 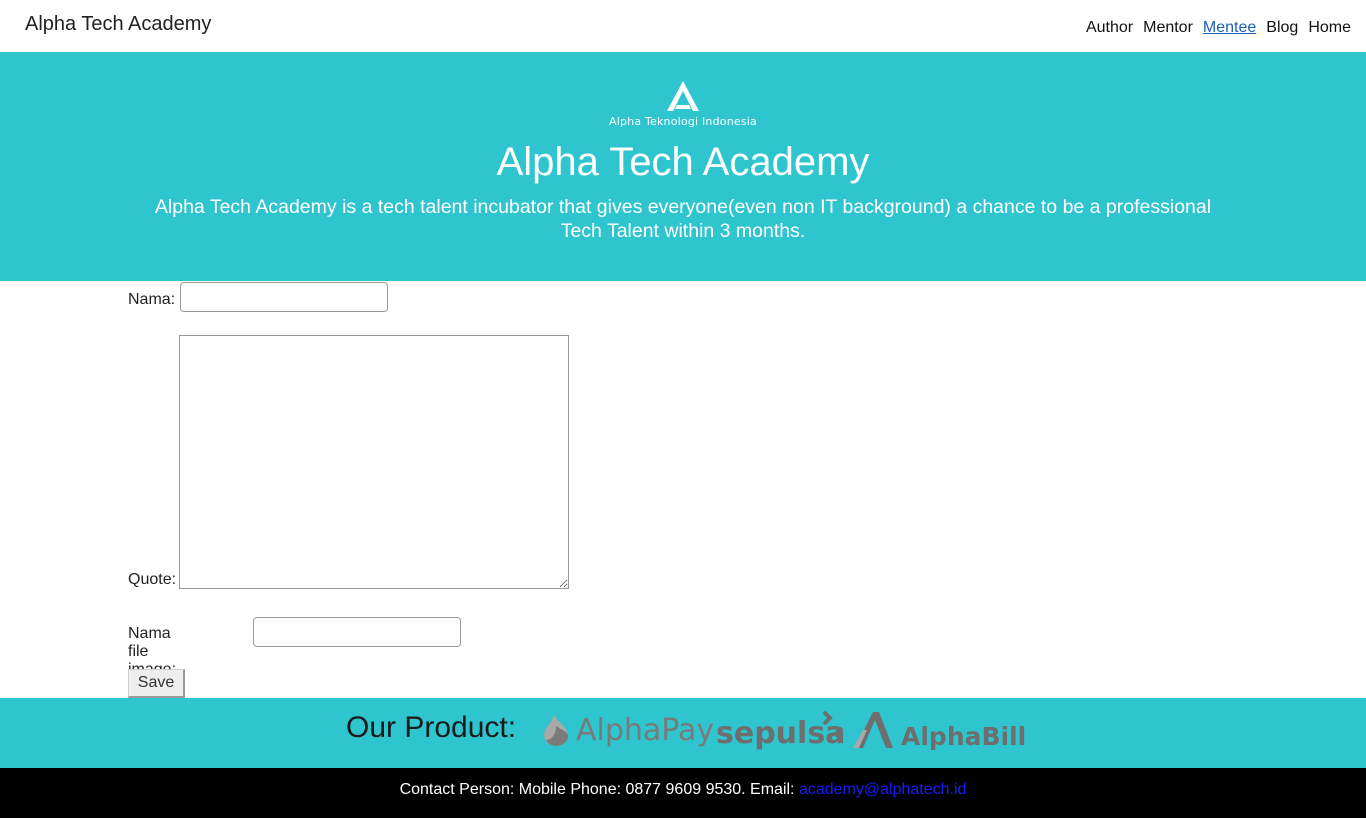 What do you see at coordinates (374, 462) in the screenshot?
I see `quote-textarea` at bounding box center [374, 462].